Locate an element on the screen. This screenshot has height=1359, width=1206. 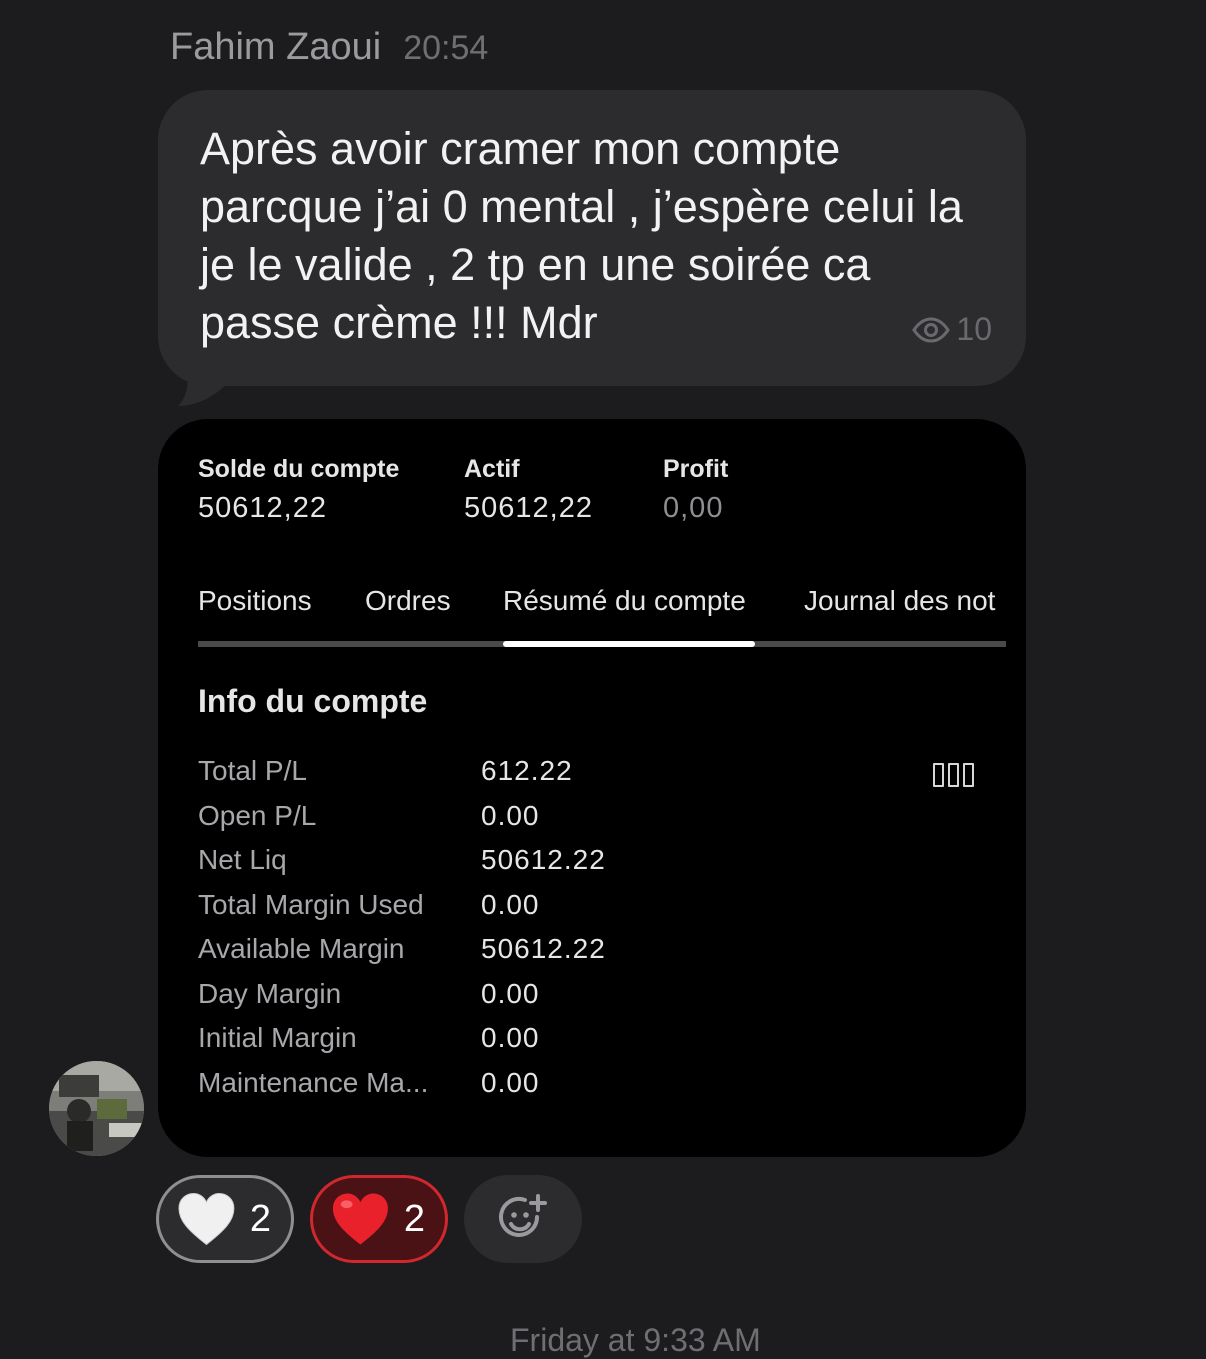
next-message-time: Friday at 9:33 AM is located at coordinates (635, 1340).